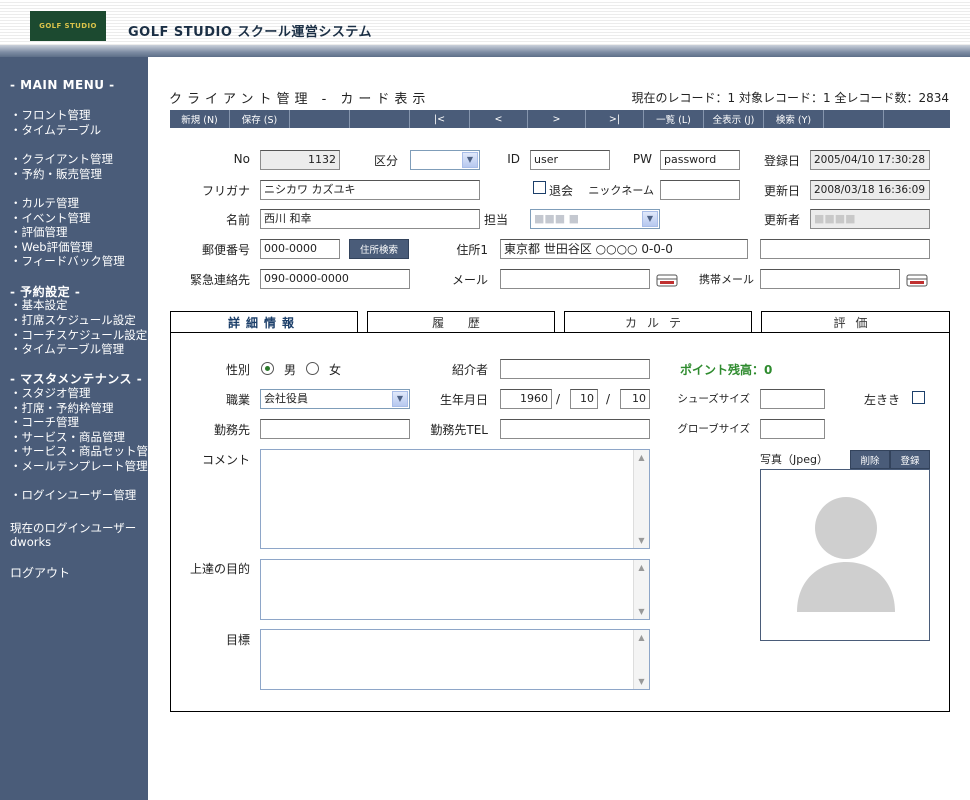 The height and width of the screenshot is (800, 970). What do you see at coordinates (455, 499) in the screenshot?
I see `comment-textarea: ▲ ▼` at bounding box center [455, 499].